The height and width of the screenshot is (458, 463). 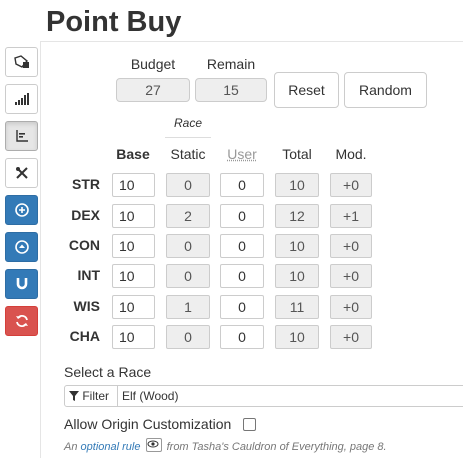 I want to click on stat-label: CON, so click(x=84, y=245).